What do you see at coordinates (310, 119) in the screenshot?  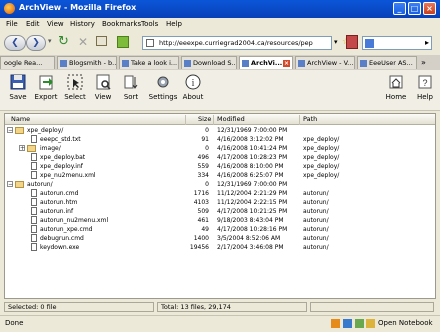 I see `column-path: Path` at bounding box center [310, 119].